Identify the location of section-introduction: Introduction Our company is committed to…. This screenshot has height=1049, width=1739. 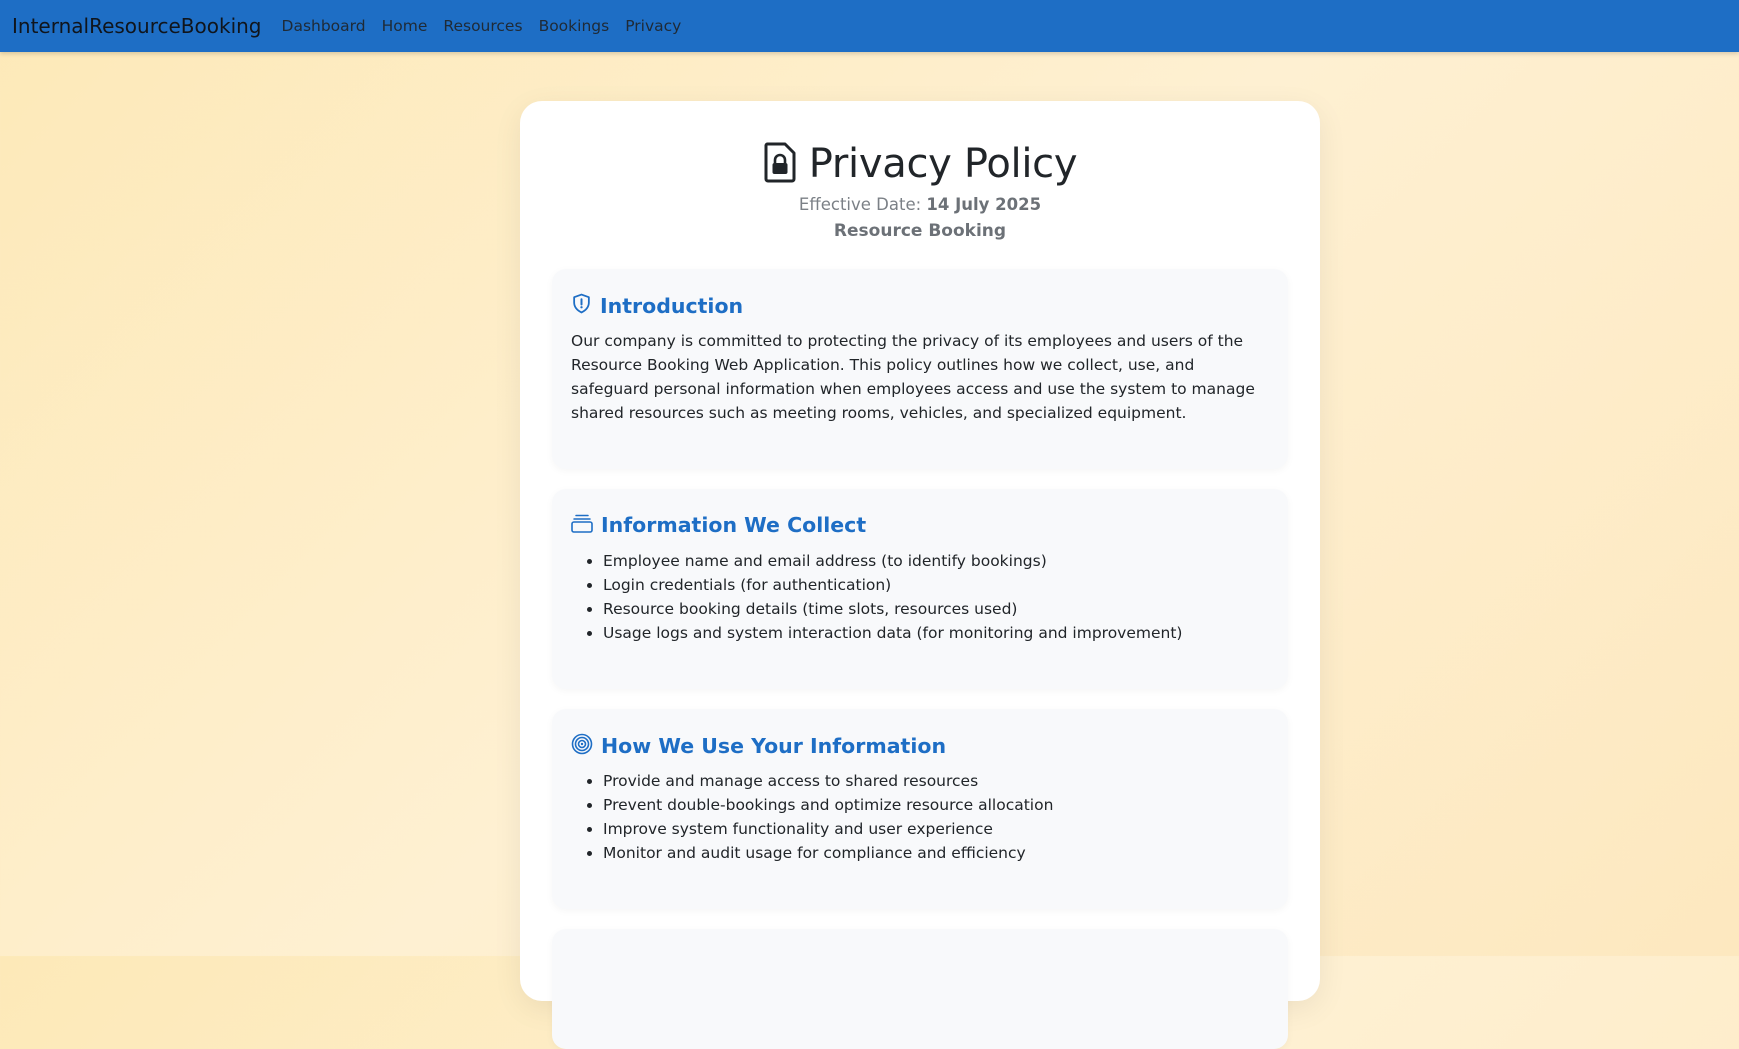
(920, 369).